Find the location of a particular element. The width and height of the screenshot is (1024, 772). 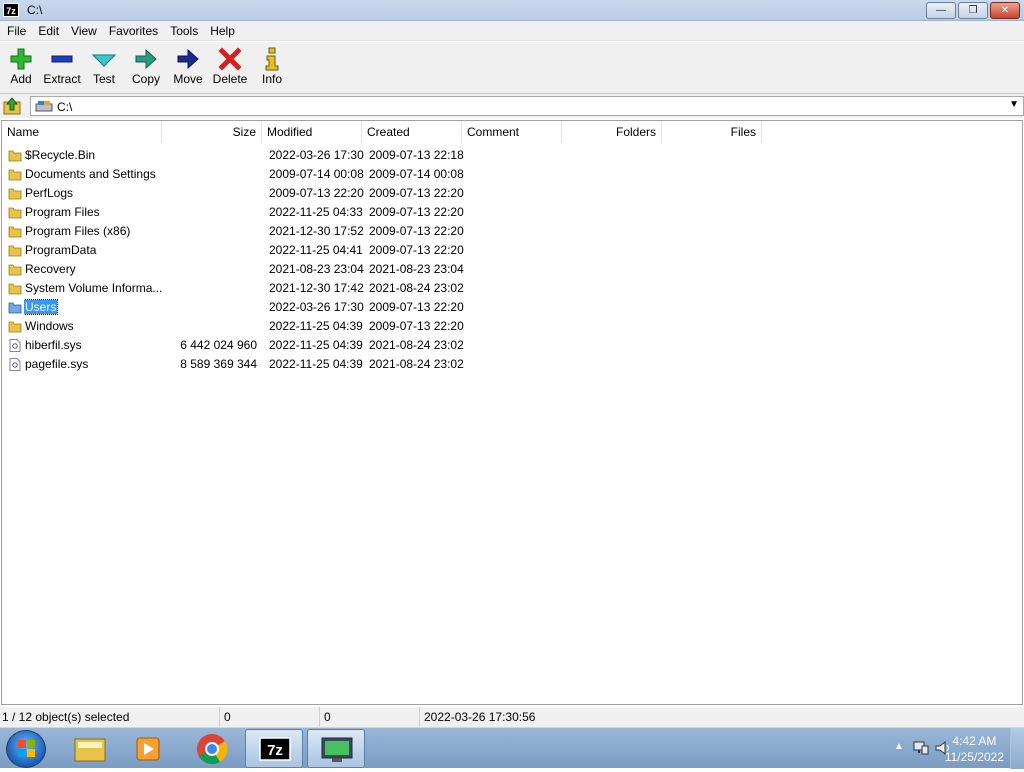

menu-tools: Tools is located at coordinates (184, 31).